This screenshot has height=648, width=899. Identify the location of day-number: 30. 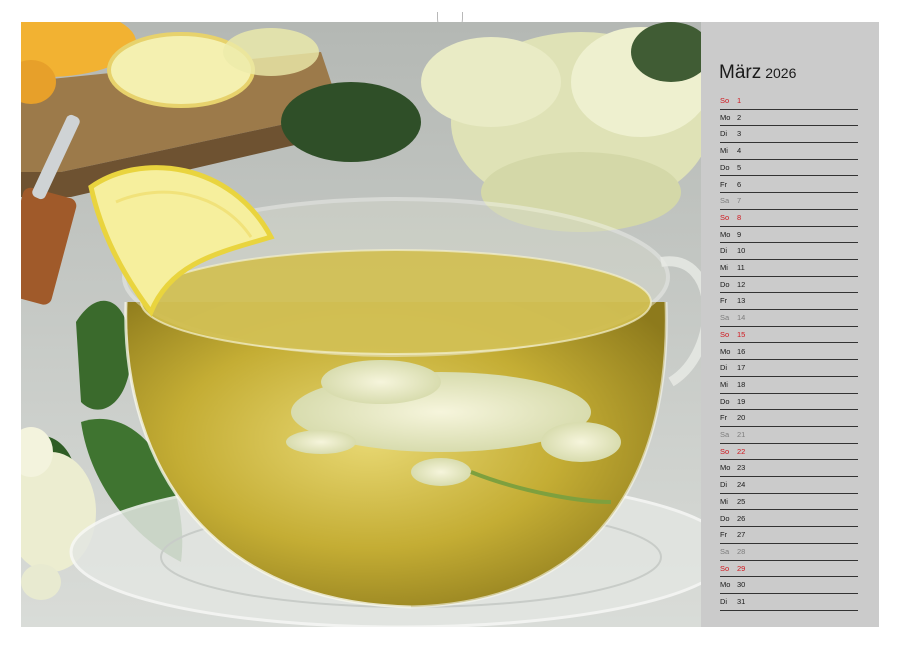
(741, 585).